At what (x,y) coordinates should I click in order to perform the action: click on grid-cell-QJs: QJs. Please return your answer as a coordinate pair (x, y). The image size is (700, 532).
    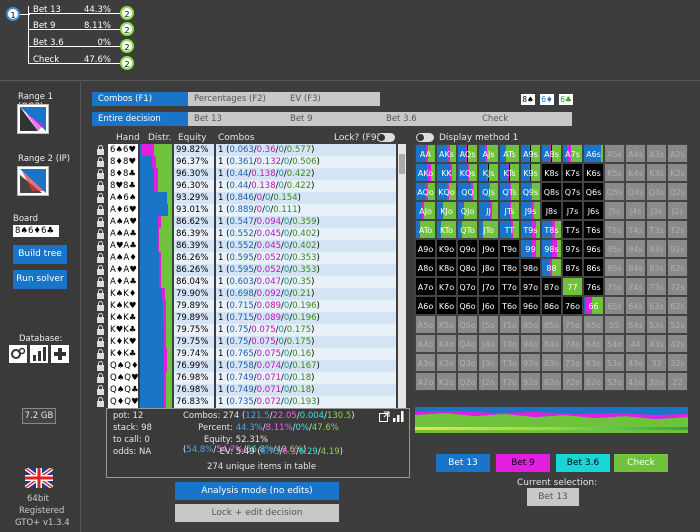
    Looking at the image, I should click on (488, 191).